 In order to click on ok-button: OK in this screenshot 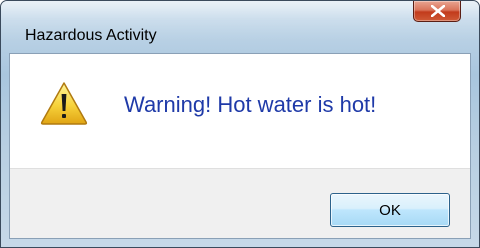, I will do `click(390, 210)`.